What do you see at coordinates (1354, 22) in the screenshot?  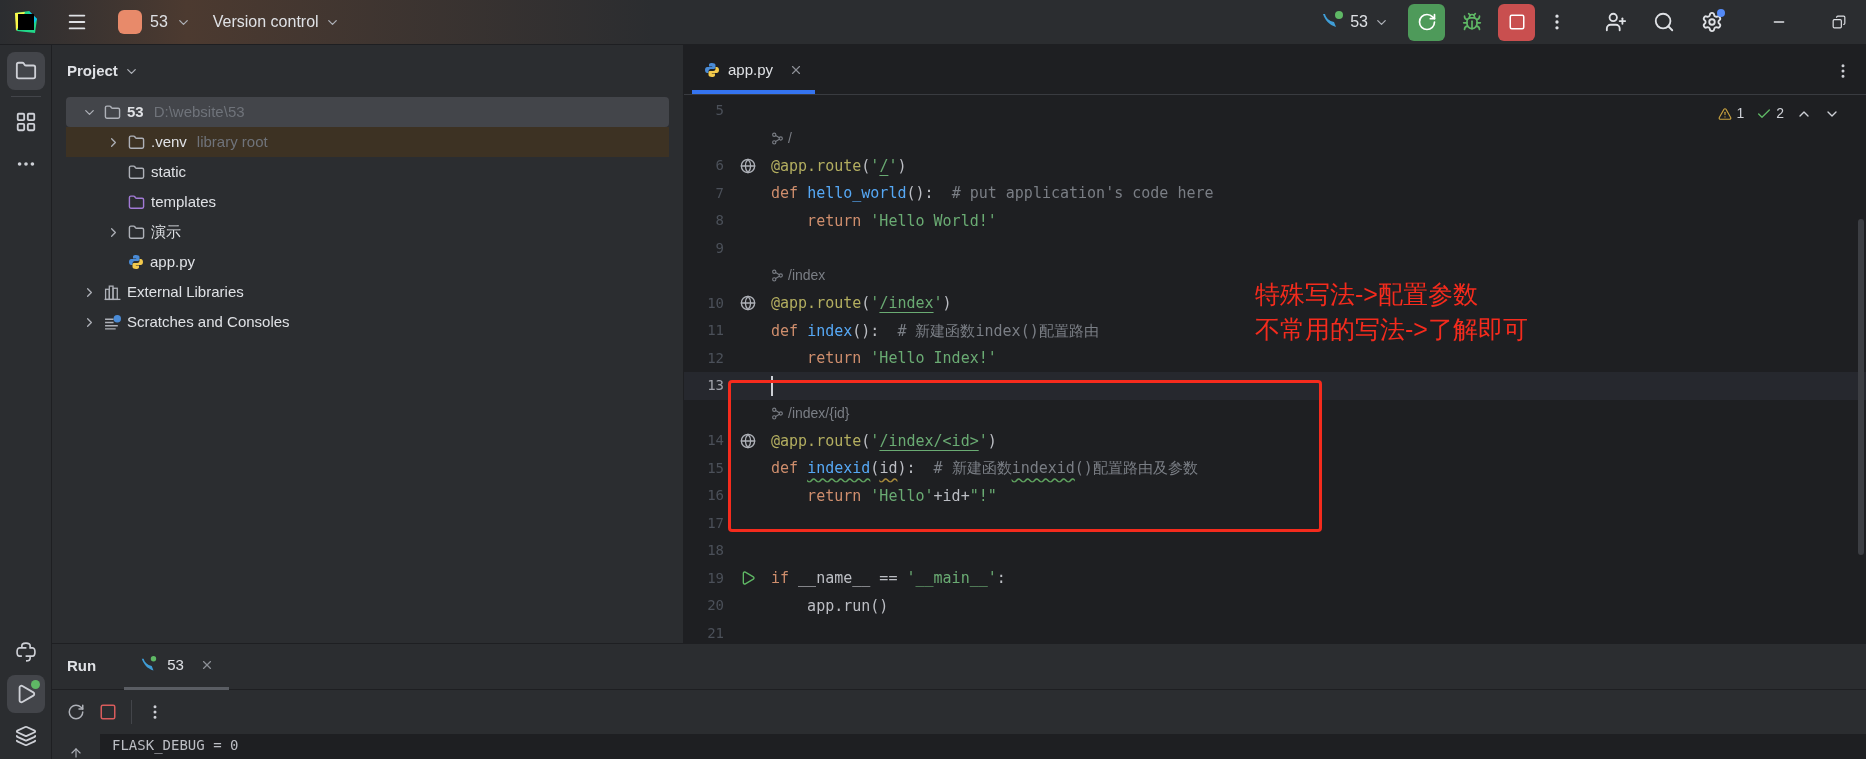 I see `run-configuration: 53` at bounding box center [1354, 22].